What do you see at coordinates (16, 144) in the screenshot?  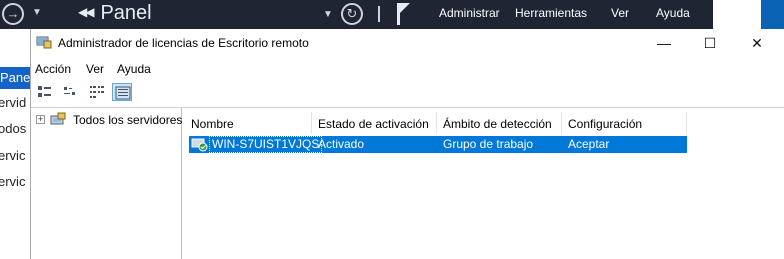 I see `server-manager-sidebar: Panel ervid odos ervic ervic` at bounding box center [16, 144].